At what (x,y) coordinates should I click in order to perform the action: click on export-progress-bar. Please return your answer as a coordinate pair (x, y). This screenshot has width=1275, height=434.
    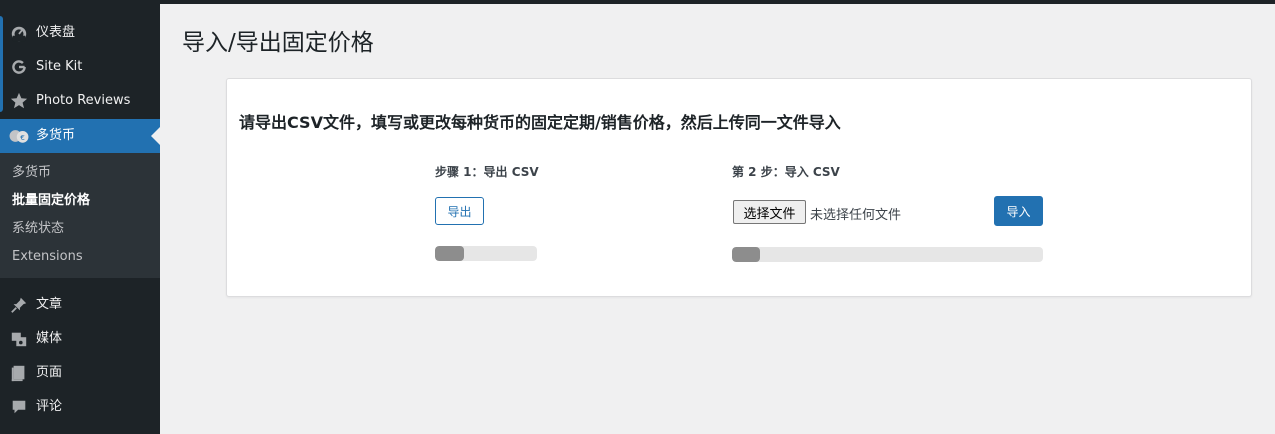
    Looking at the image, I should click on (486, 253).